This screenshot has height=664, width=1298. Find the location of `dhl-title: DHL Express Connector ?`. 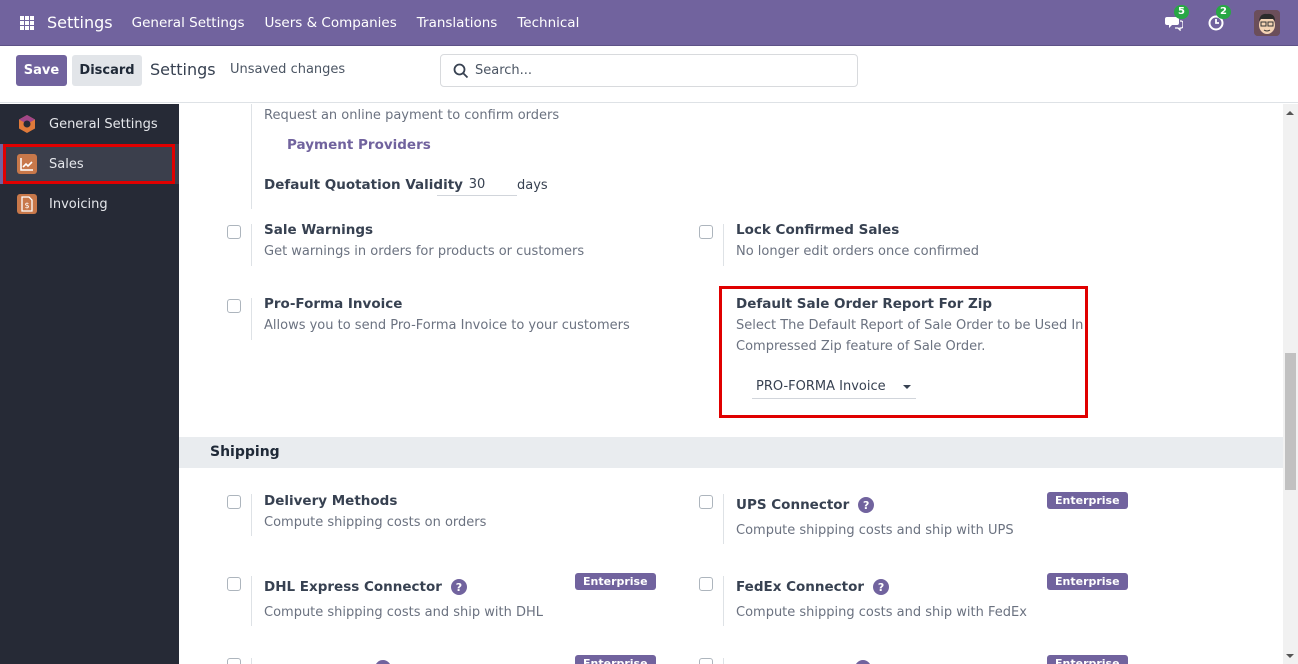

dhl-title: DHL Express Connector ? is located at coordinates (365, 587).